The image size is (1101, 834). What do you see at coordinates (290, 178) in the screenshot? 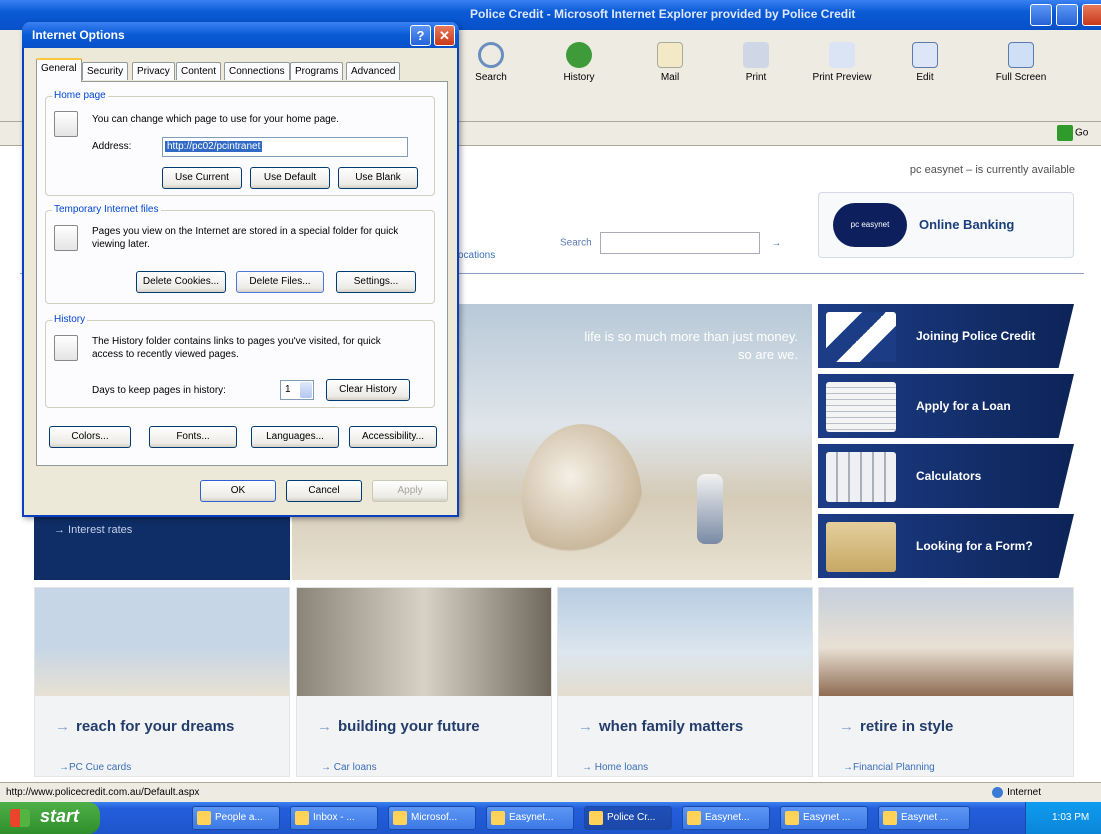
I see `use-default-button: Use Default` at bounding box center [290, 178].